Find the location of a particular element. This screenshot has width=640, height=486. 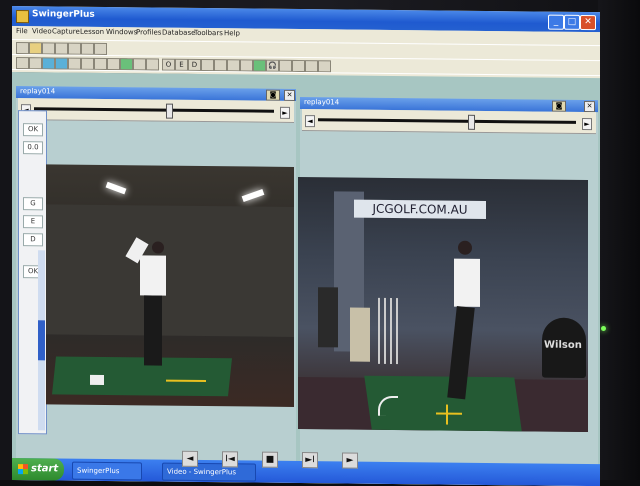

loop-icon is located at coordinates (207, 65).